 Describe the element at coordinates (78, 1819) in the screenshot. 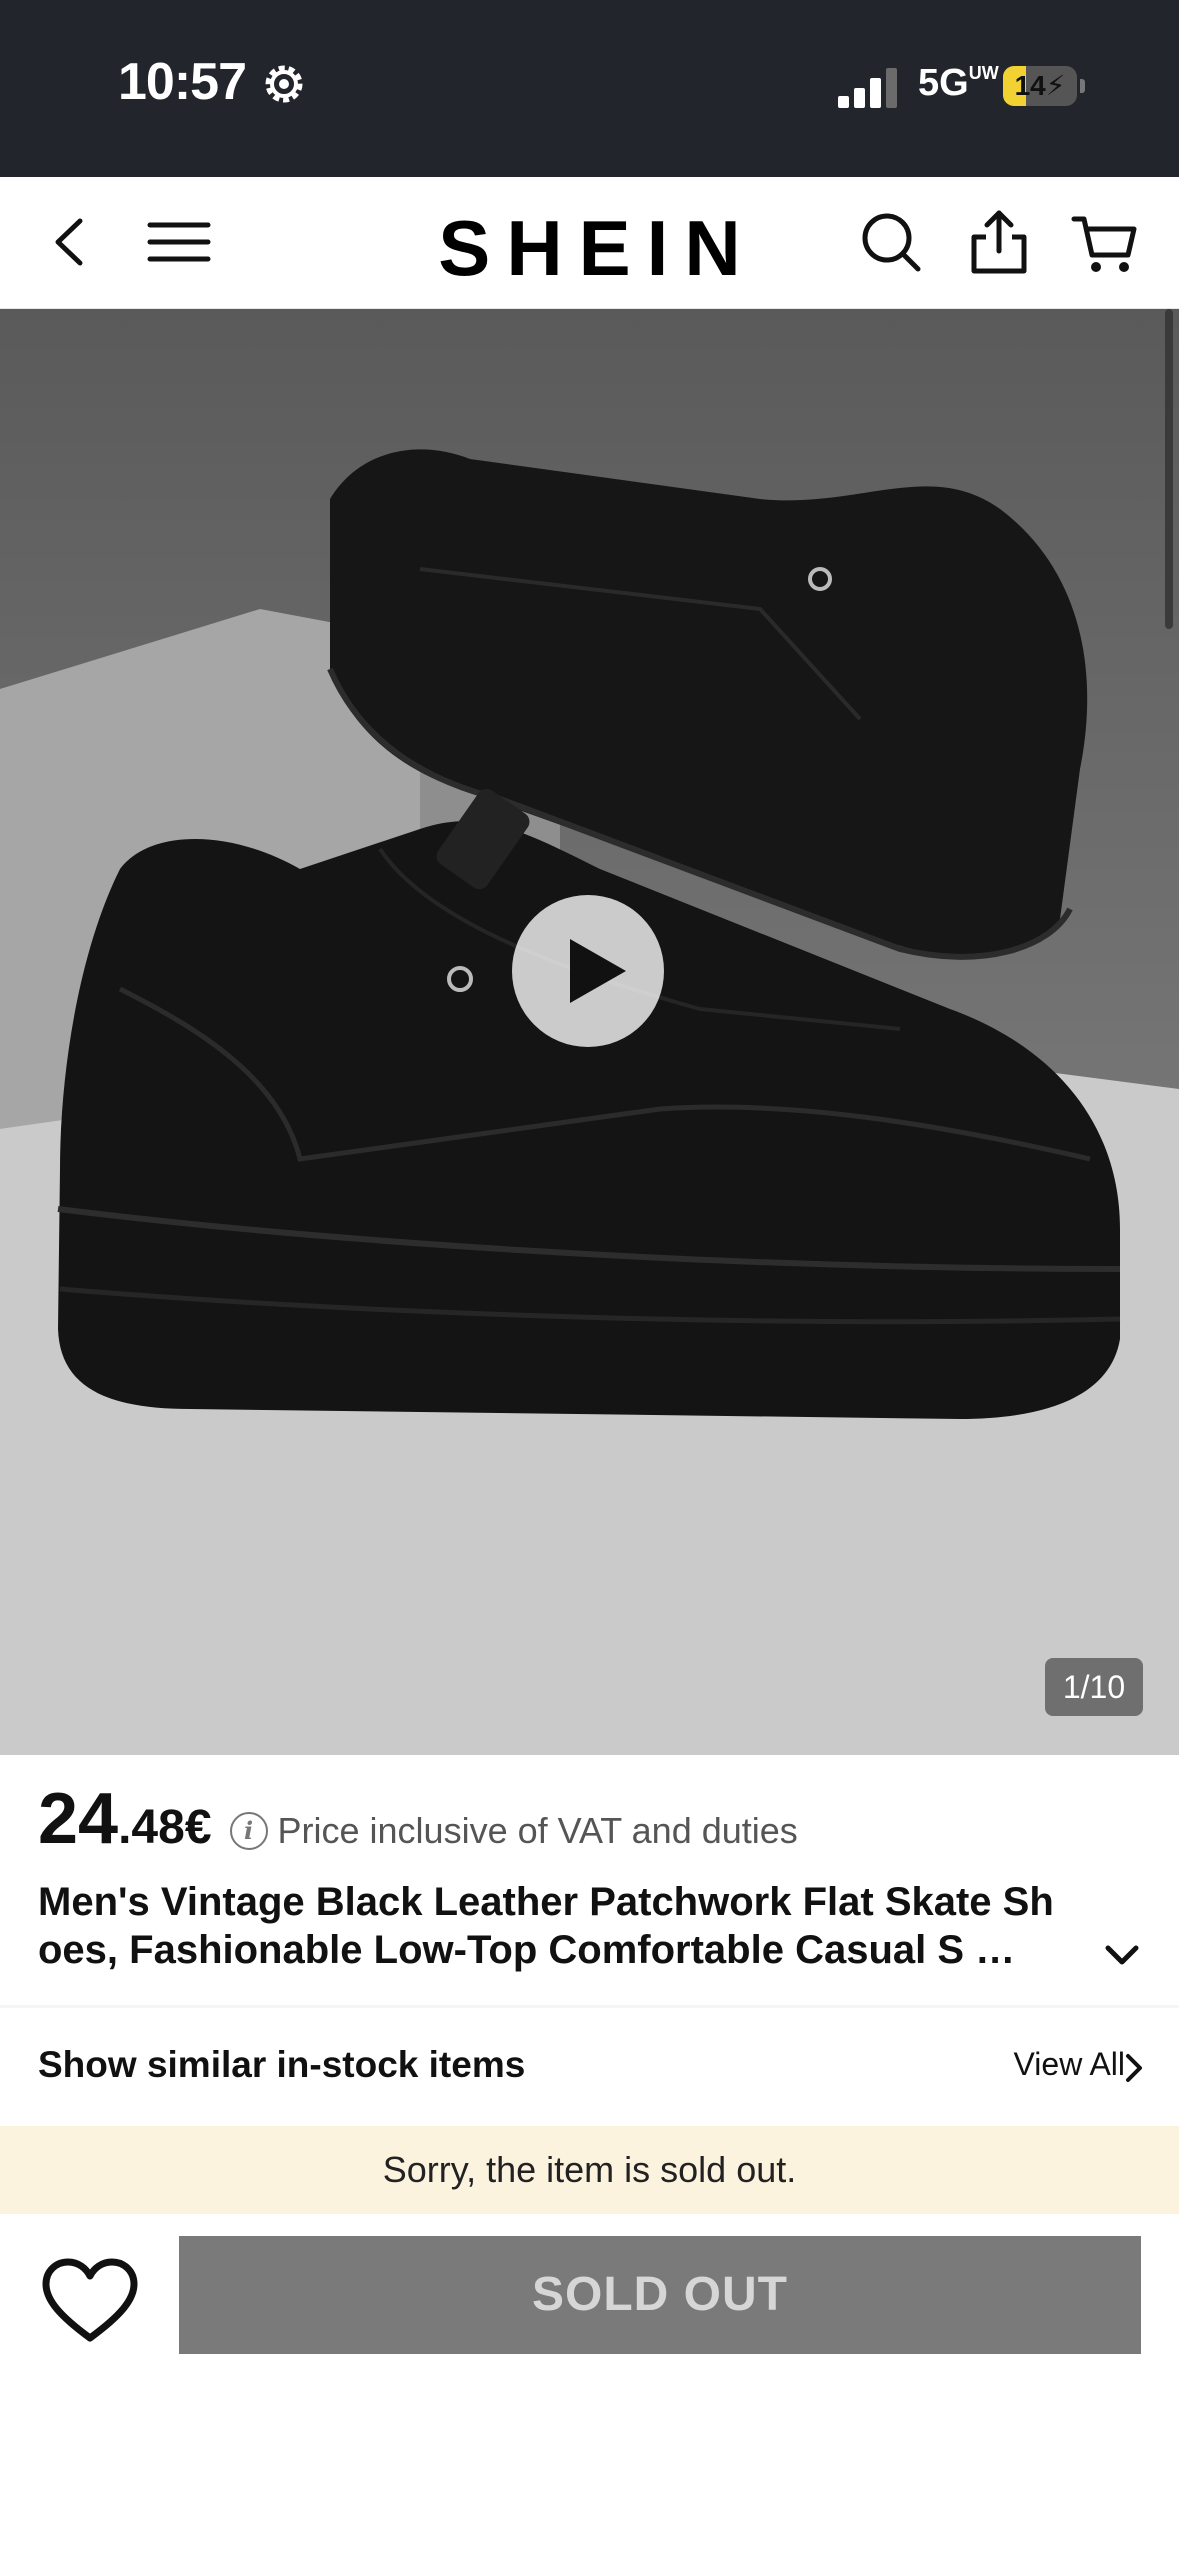

I see `price-integer: 24` at that location.